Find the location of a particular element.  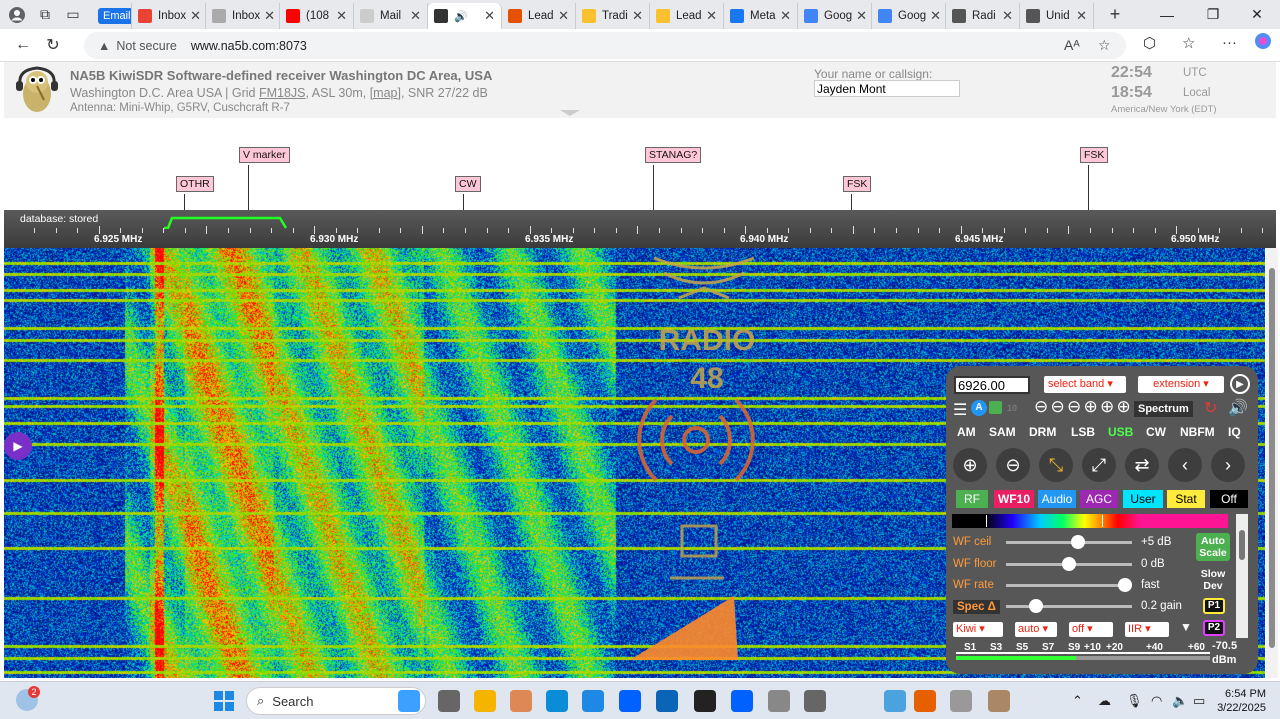

tab-label: (108 is located at coordinates (317, 16).